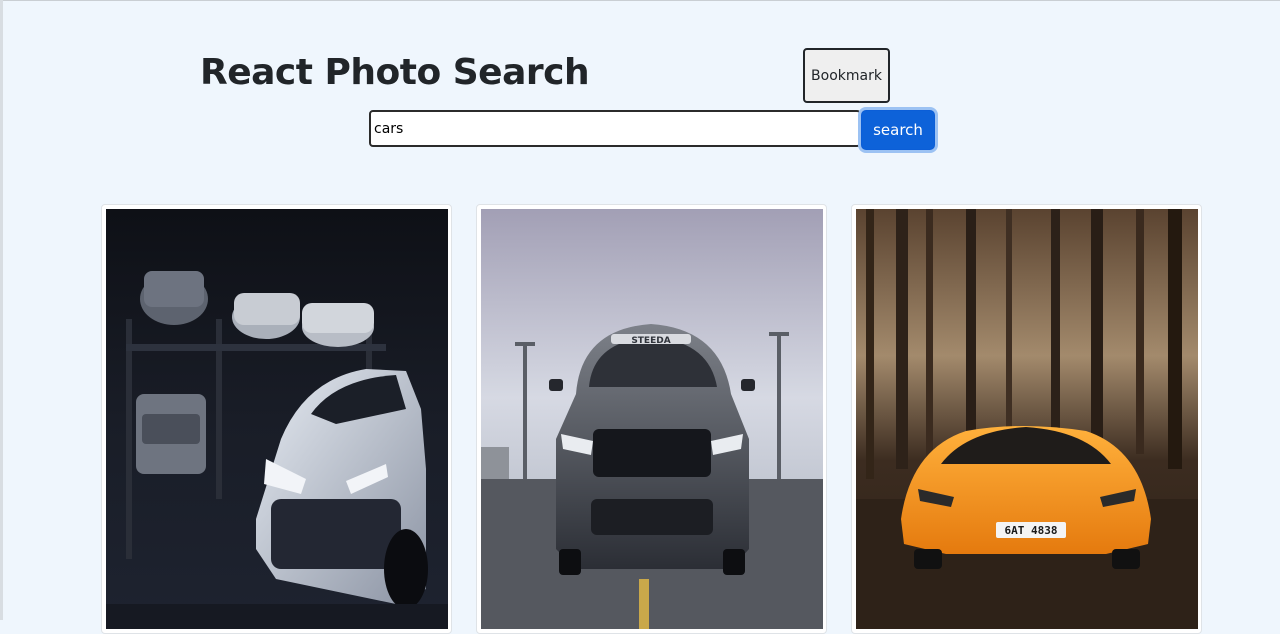 This screenshot has height=634, width=1280. Describe the element at coordinates (898, 130) in the screenshot. I see `search-button: search` at that location.